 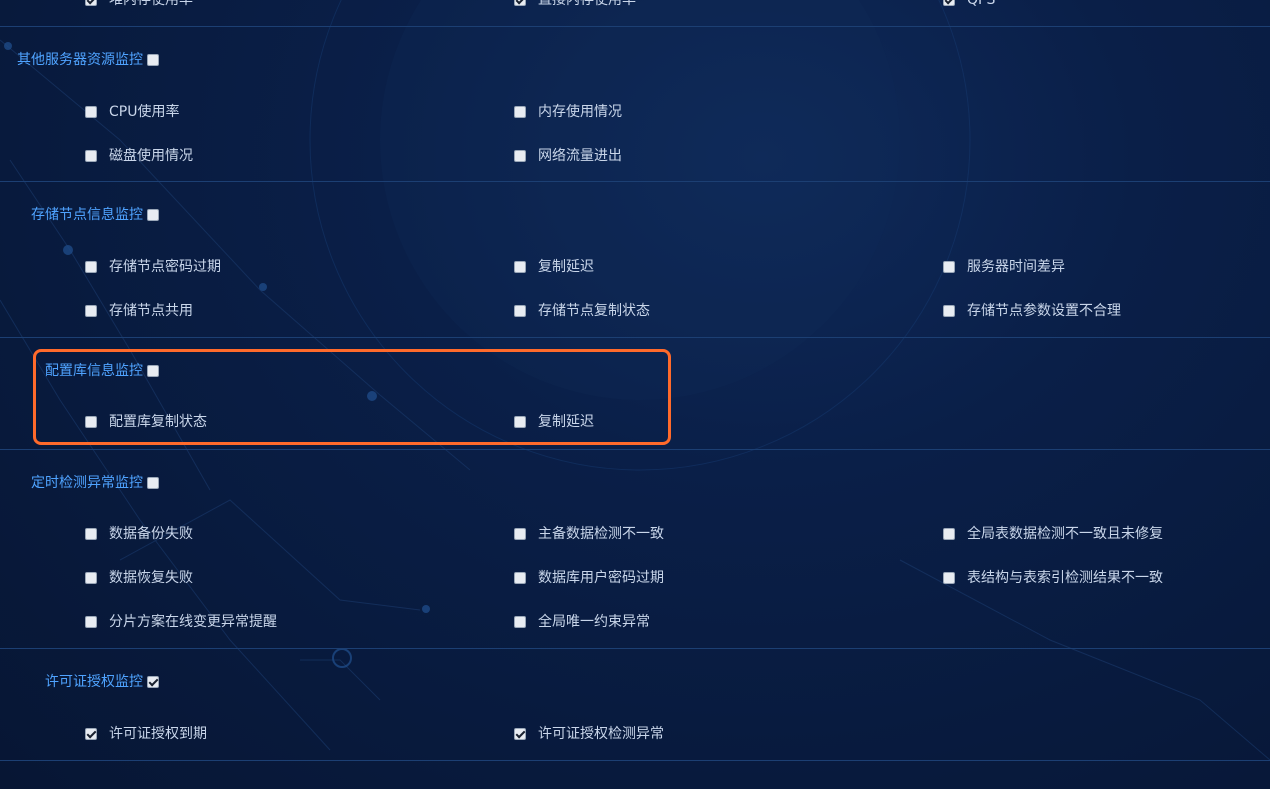 What do you see at coordinates (151, 578) in the screenshot?
I see `checkbox-label: 数据恢复失败` at bounding box center [151, 578].